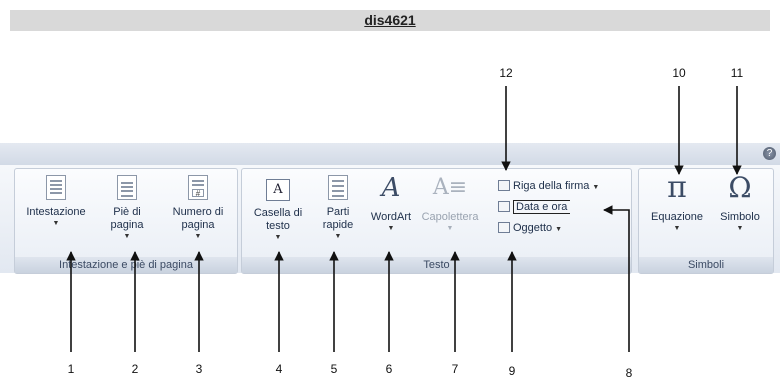 The height and width of the screenshot is (385, 780). Describe the element at coordinates (455, 369) in the screenshot. I see `callout-number: 7` at that location.